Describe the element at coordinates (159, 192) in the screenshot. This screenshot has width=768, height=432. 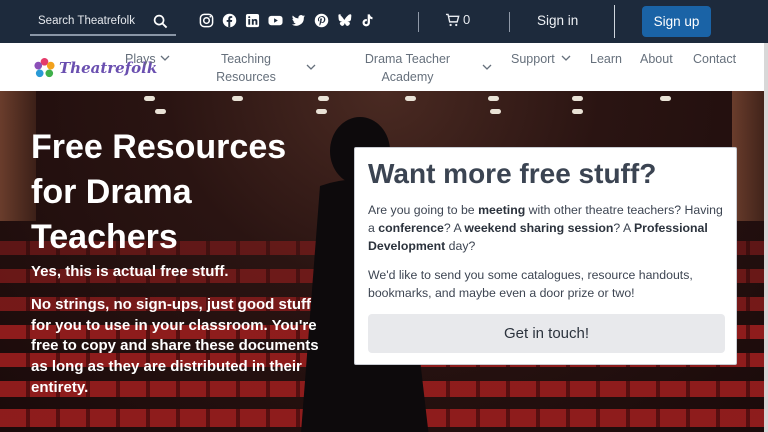
I see `hero-title: Free Resources for Drama Teachers` at that location.